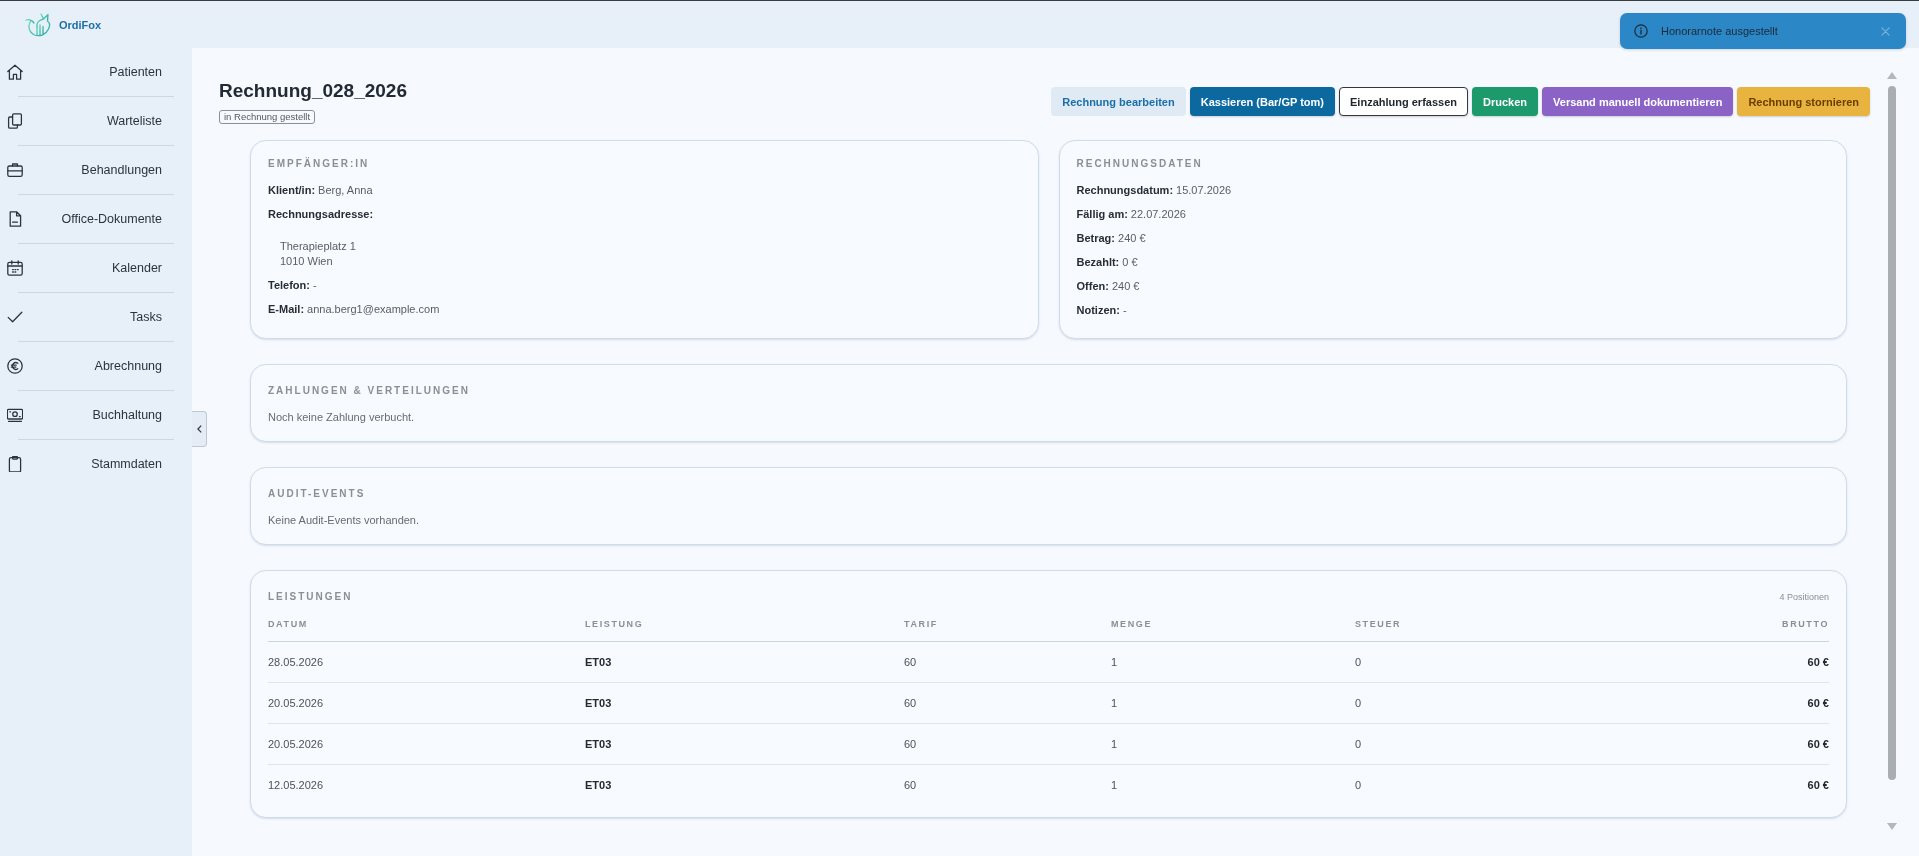 This screenshot has height=856, width=1919. What do you see at coordinates (921, 624) in the screenshot?
I see `column-header: TARIF` at bounding box center [921, 624].